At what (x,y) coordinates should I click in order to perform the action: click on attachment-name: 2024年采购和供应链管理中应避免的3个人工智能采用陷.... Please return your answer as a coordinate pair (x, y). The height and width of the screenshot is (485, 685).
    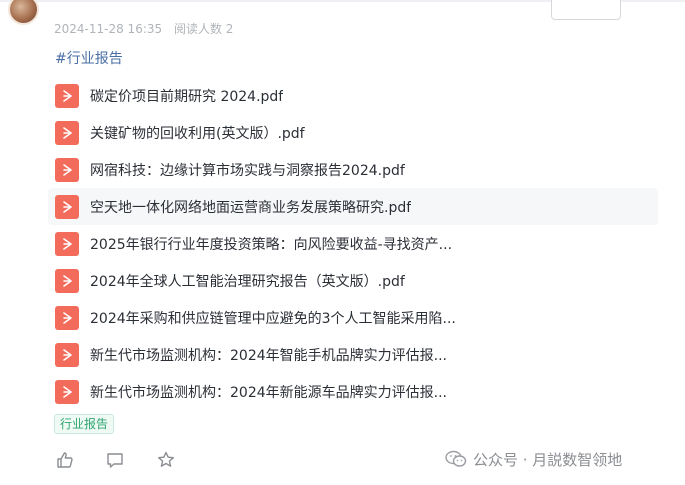
    Looking at the image, I should click on (273, 318).